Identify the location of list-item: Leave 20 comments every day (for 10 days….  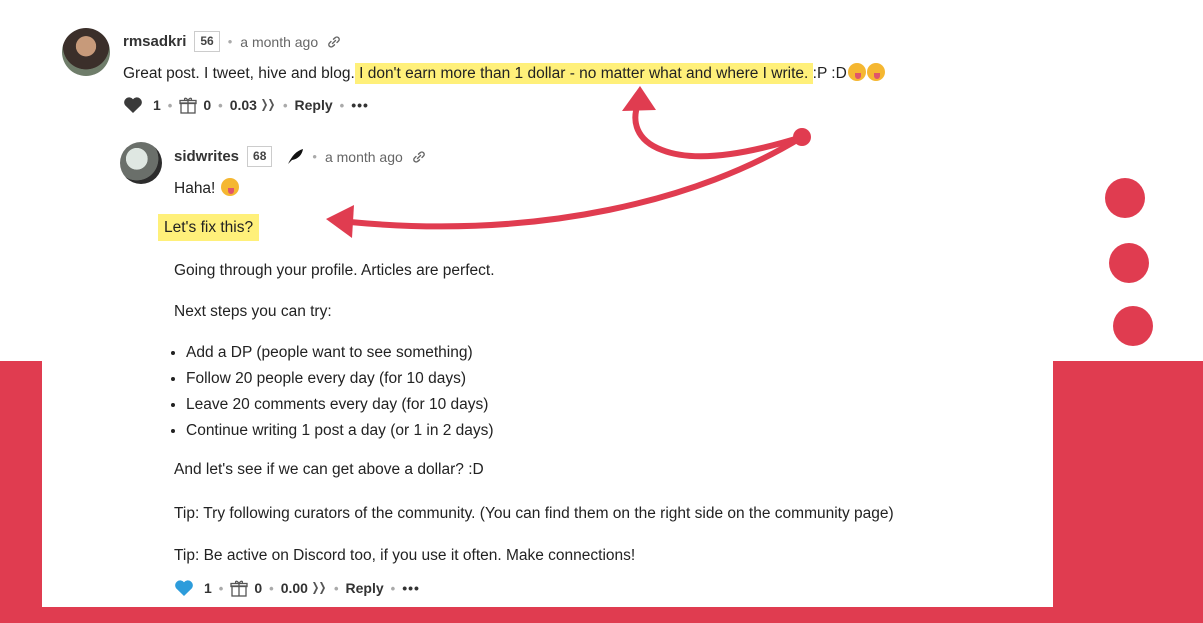
(340, 405).